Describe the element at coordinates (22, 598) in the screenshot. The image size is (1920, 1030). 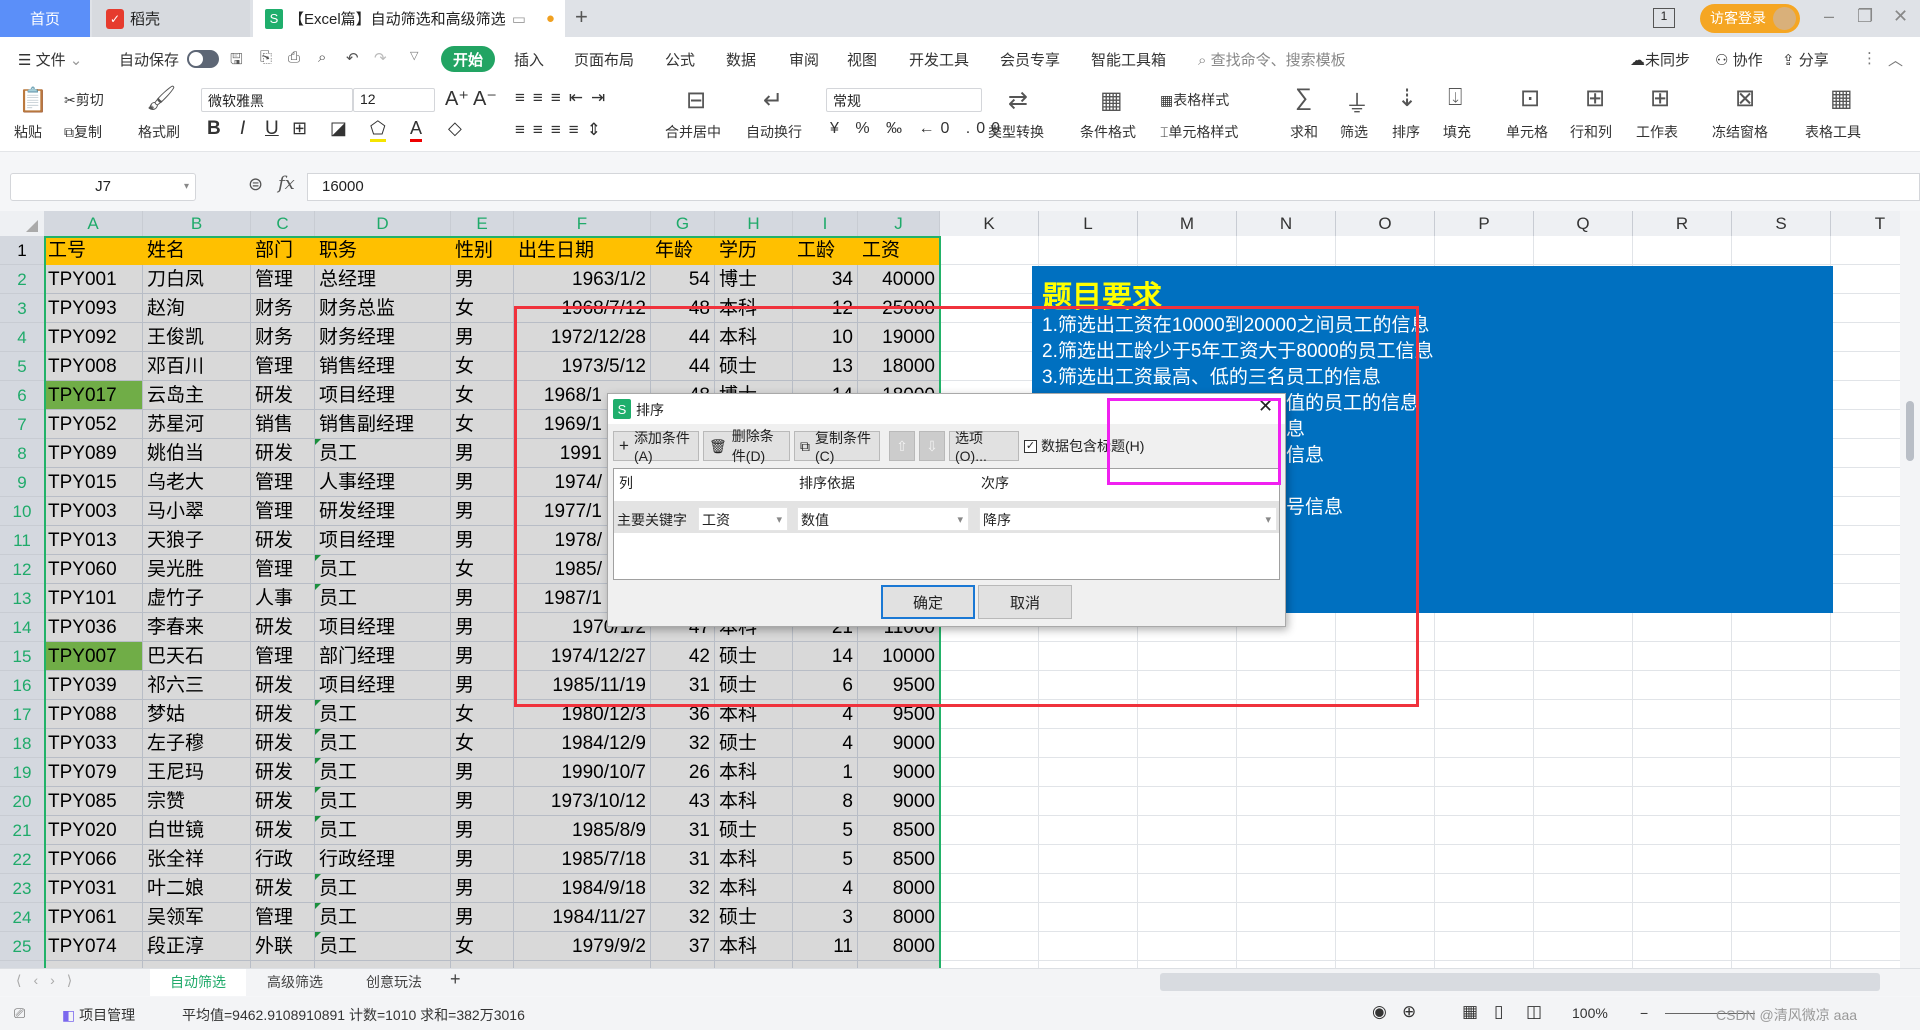
I see `row-header: 13` at that location.